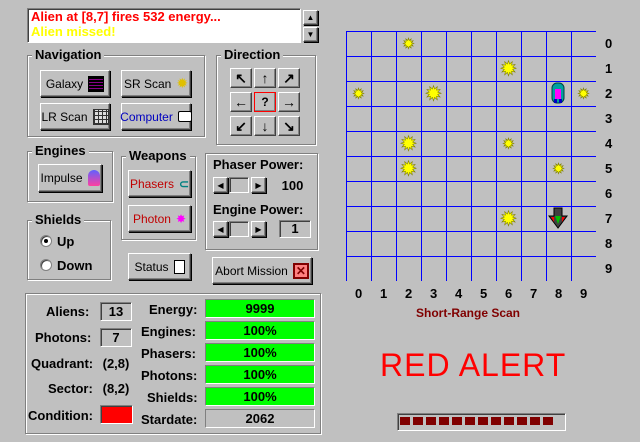  I want to click on engine-power-decrease: ◀, so click(220, 229).